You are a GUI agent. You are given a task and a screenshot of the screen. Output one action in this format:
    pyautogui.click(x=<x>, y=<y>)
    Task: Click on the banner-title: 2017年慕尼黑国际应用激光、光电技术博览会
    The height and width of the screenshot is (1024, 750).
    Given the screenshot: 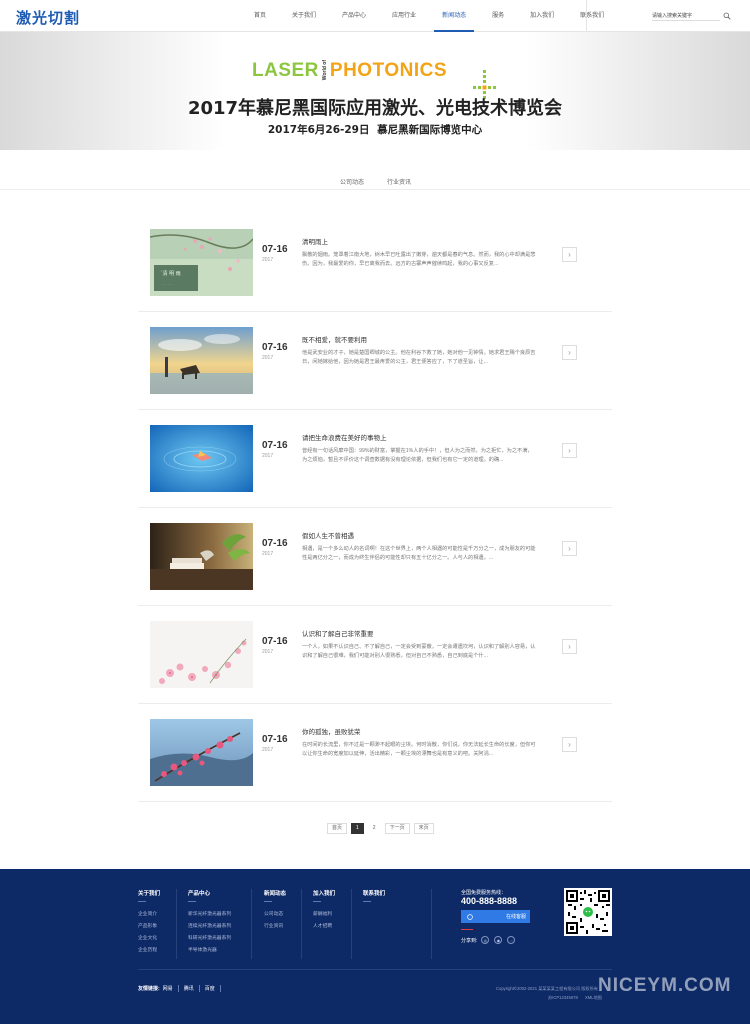 What is the action you would take?
    pyautogui.click(x=375, y=108)
    